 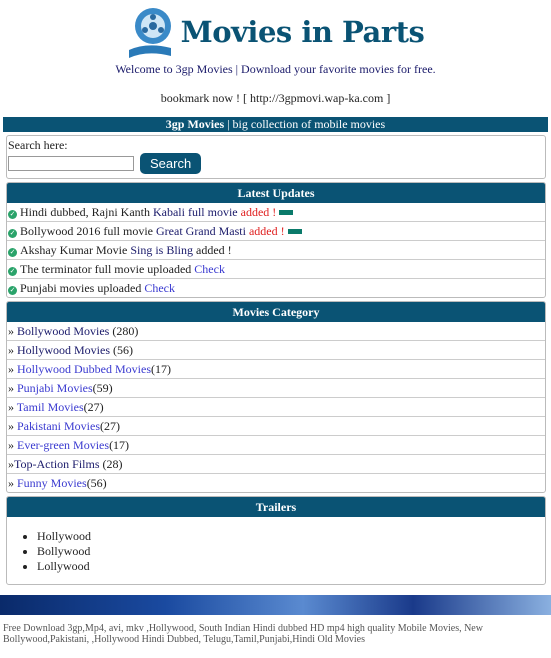 What do you see at coordinates (171, 163) in the screenshot?
I see `search-button: Search` at bounding box center [171, 163].